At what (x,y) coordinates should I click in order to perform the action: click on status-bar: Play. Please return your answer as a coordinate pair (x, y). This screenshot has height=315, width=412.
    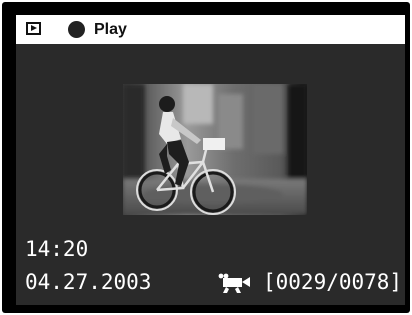
    Looking at the image, I should click on (210, 29).